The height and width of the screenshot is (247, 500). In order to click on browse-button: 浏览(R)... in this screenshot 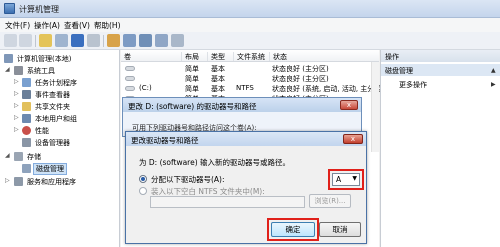, I will do `click(330, 201)`.